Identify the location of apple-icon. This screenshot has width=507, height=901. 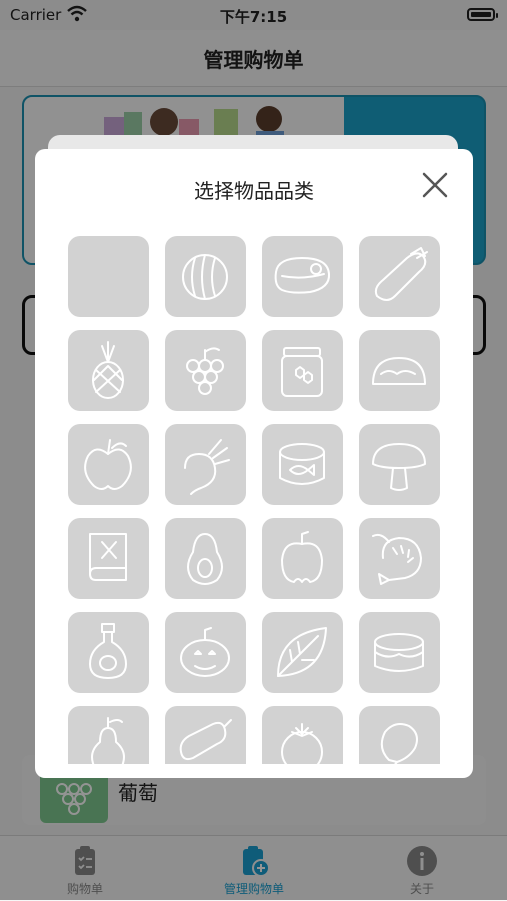
(108, 464).